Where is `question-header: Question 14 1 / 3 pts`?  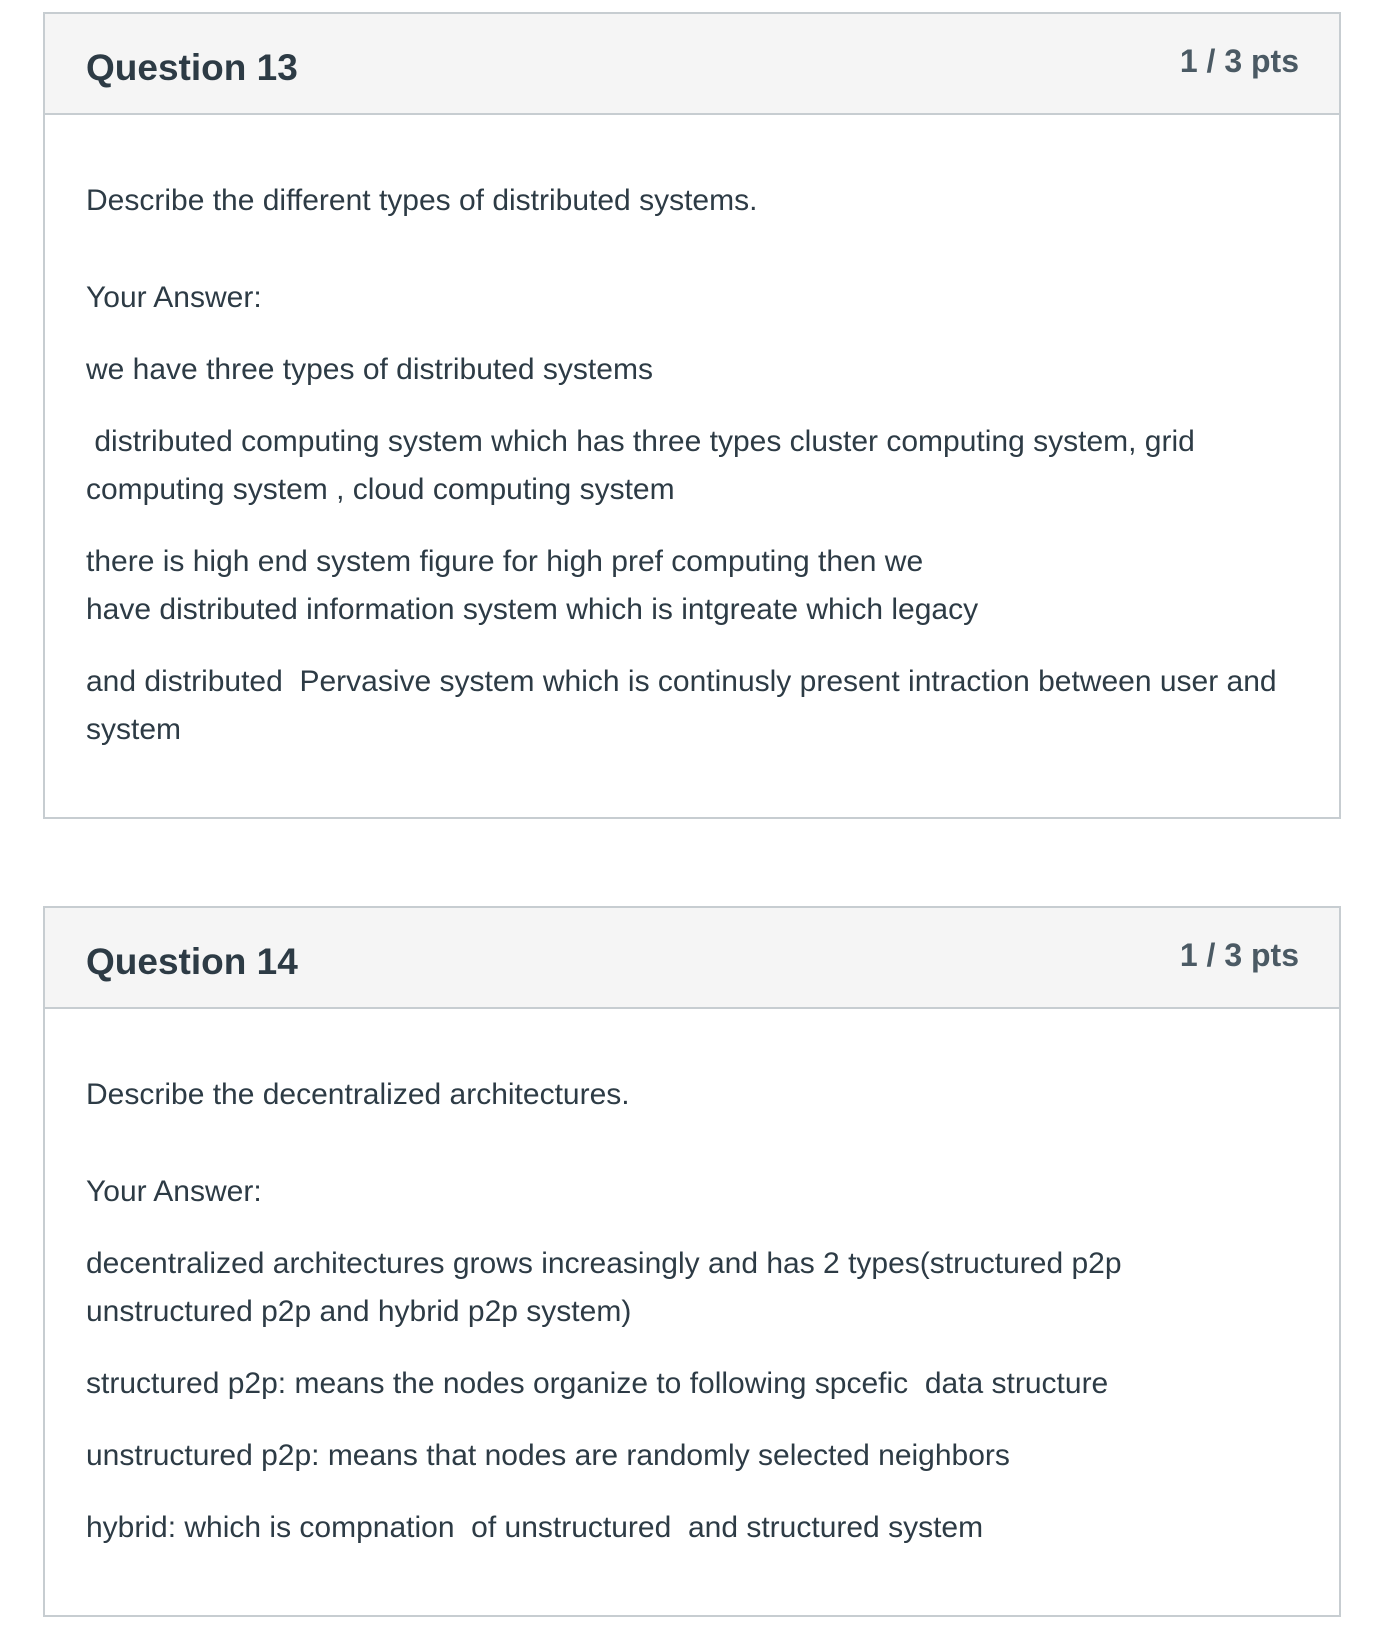 question-header: Question 14 1 / 3 pts is located at coordinates (692, 958).